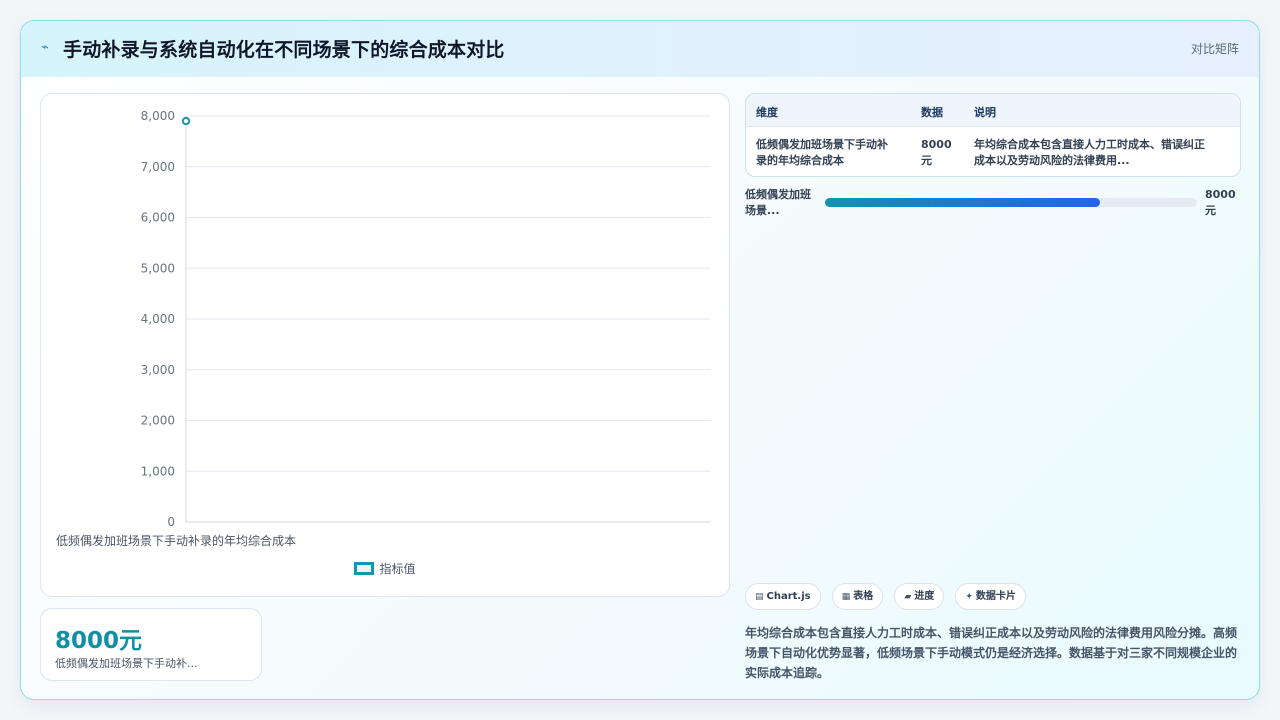  Describe the element at coordinates (1220, 203) in the screenshot. I see `progress-value: 8000 元` at that location.